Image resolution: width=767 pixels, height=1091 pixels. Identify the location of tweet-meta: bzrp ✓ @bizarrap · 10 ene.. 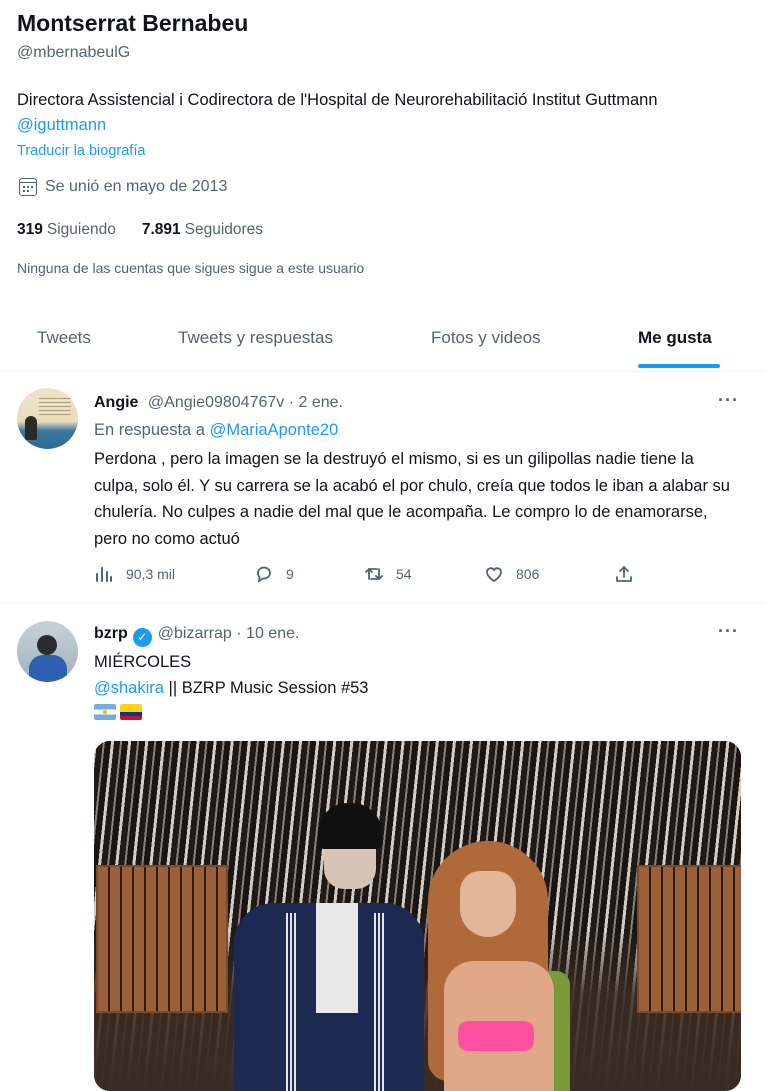
(196, 636).